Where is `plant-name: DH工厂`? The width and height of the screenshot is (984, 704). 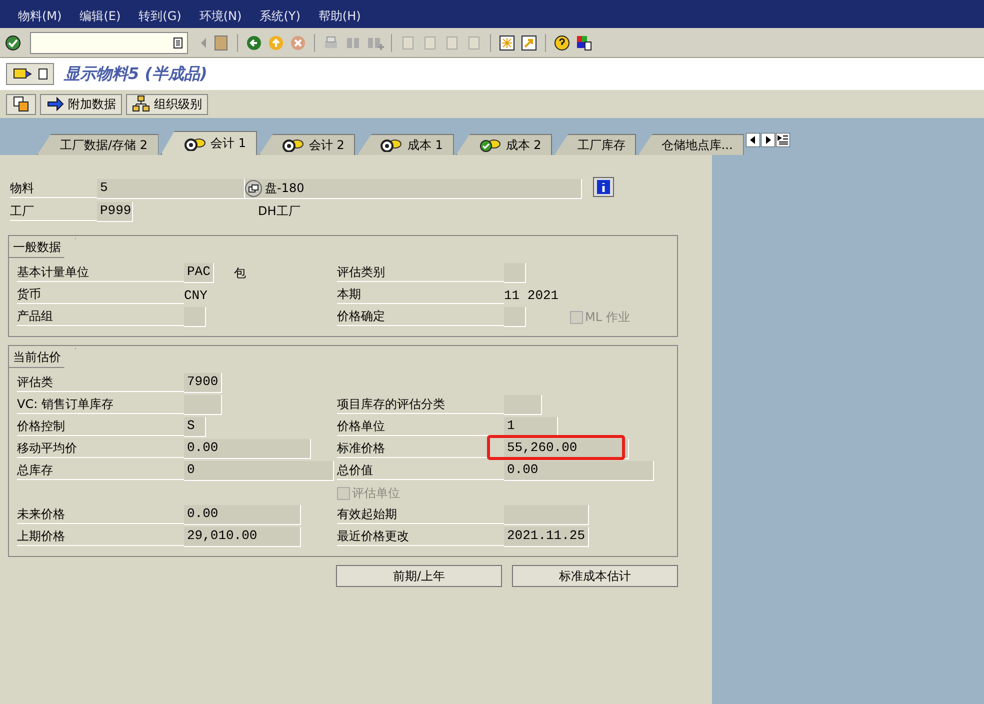 plant-name: DH工厂 is located at coordinates (279, 211).